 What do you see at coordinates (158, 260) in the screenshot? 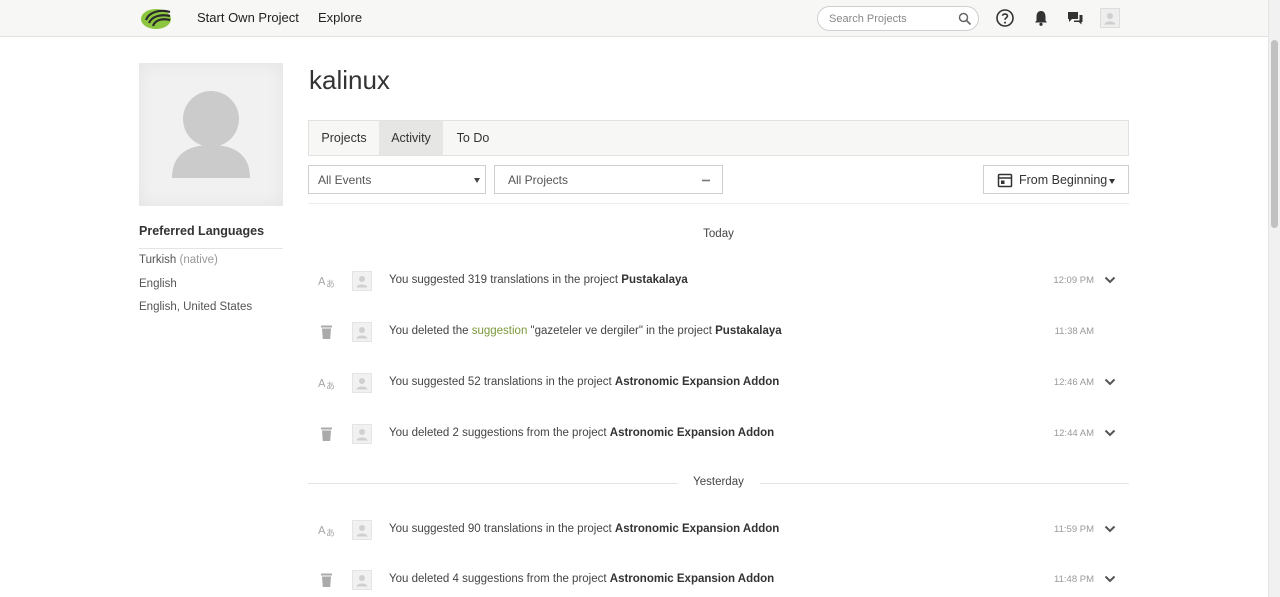
I see `language-name: Turkish` at bounding box center [158, 260].